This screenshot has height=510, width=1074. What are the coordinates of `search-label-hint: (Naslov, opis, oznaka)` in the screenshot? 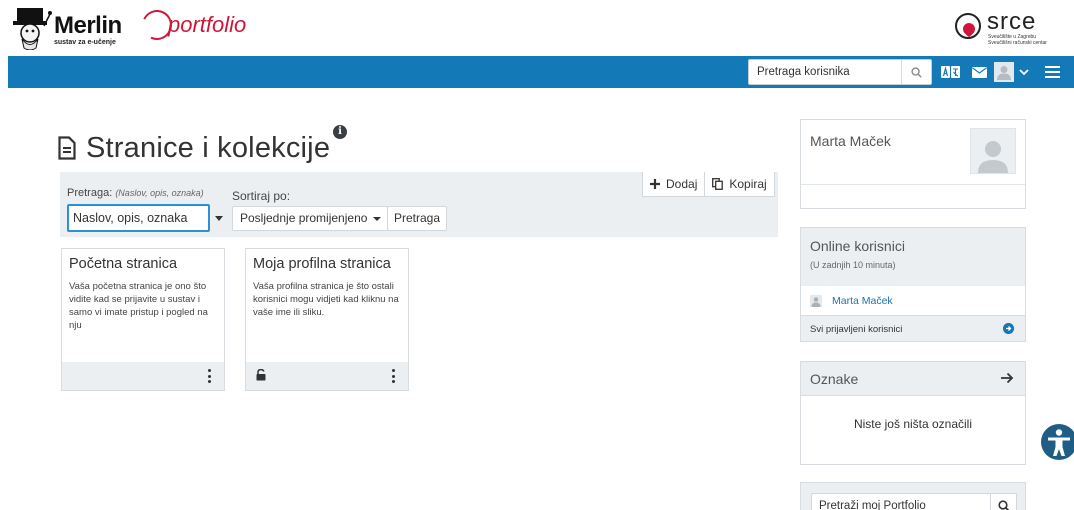 It's located at (159, 193).